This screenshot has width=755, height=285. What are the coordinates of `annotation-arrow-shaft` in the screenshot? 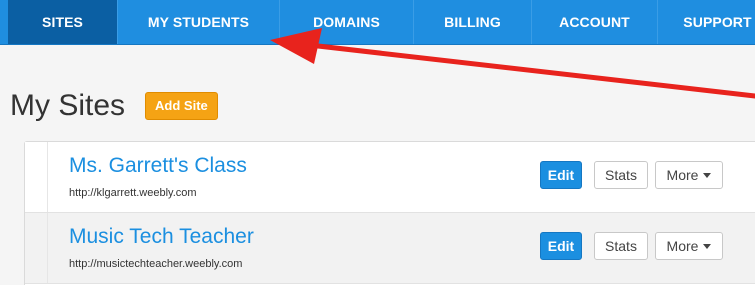 It's located at (535, 71).